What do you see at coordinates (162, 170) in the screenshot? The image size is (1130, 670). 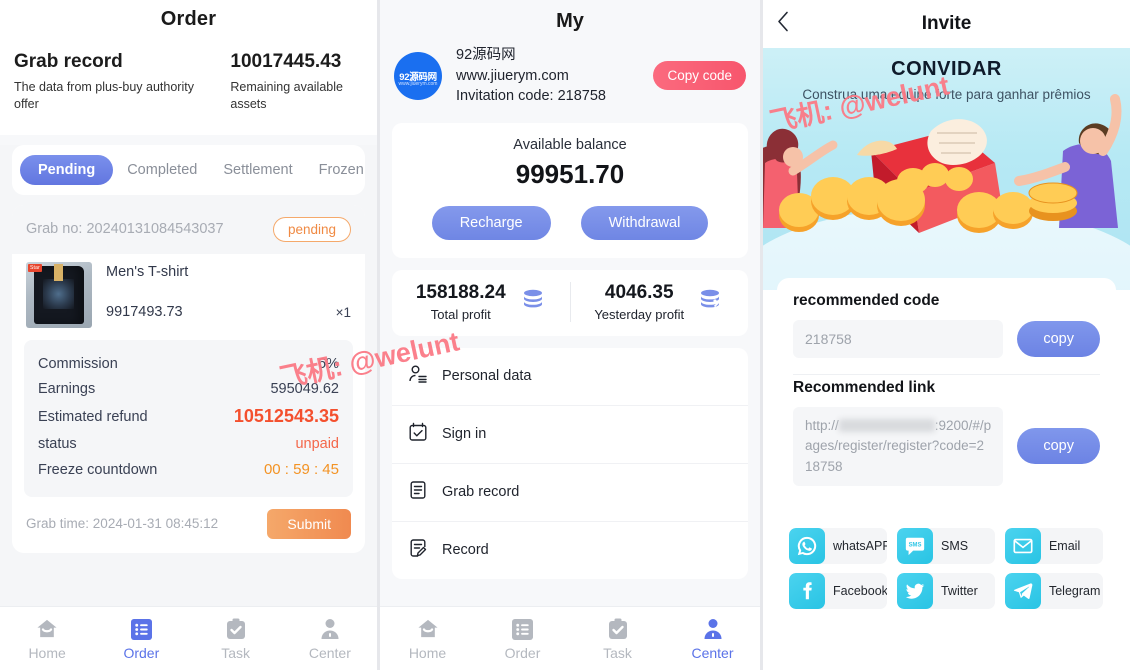 I see `tab-completed: Completed` at bounding box center [162, 170].